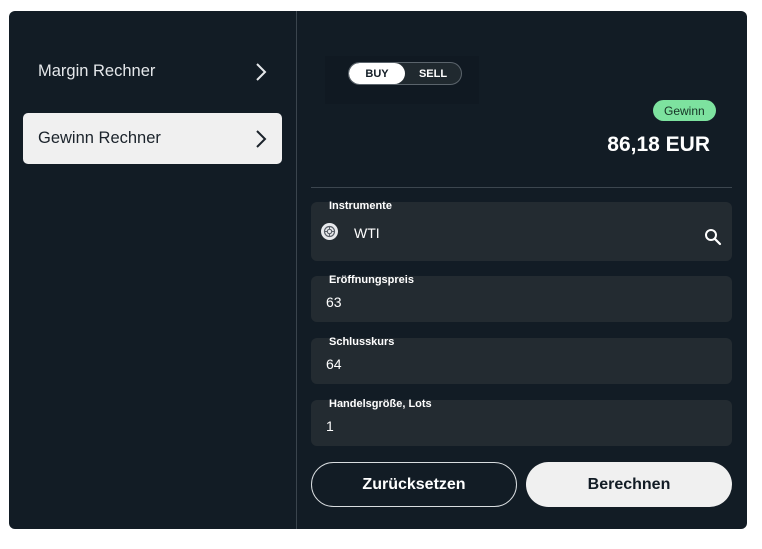 This screenshot has height=549, width=762. What do you see at coordinates (329, 231) in the screenshot?
I see `instrument-logo-icon` at bounding box center [329, 231].